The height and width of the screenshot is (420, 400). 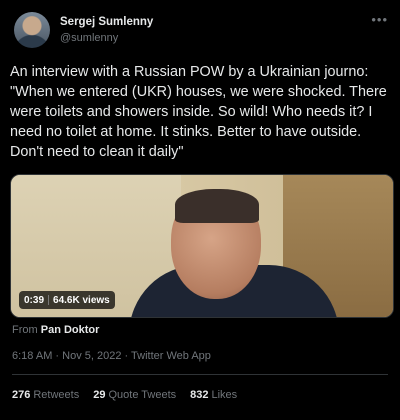 I want to click on tweet-stats: 276 Retweets 29 Quote Tweets 832 Likes, so click(x=200, y=395).